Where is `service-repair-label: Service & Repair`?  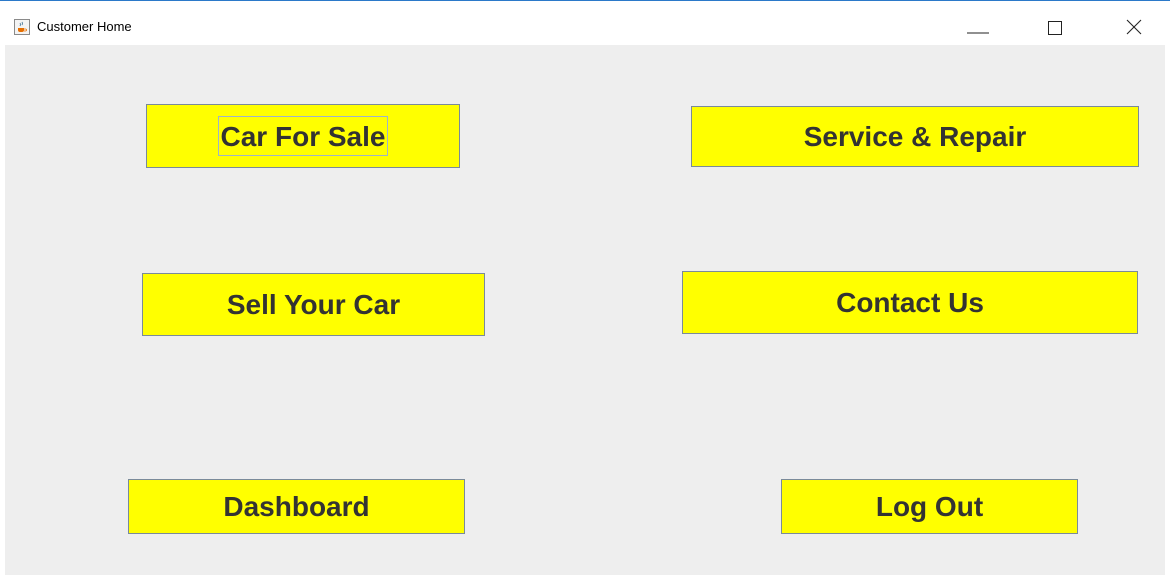
service-repair-label: Service & Repair is located at coordinates (915, 136).